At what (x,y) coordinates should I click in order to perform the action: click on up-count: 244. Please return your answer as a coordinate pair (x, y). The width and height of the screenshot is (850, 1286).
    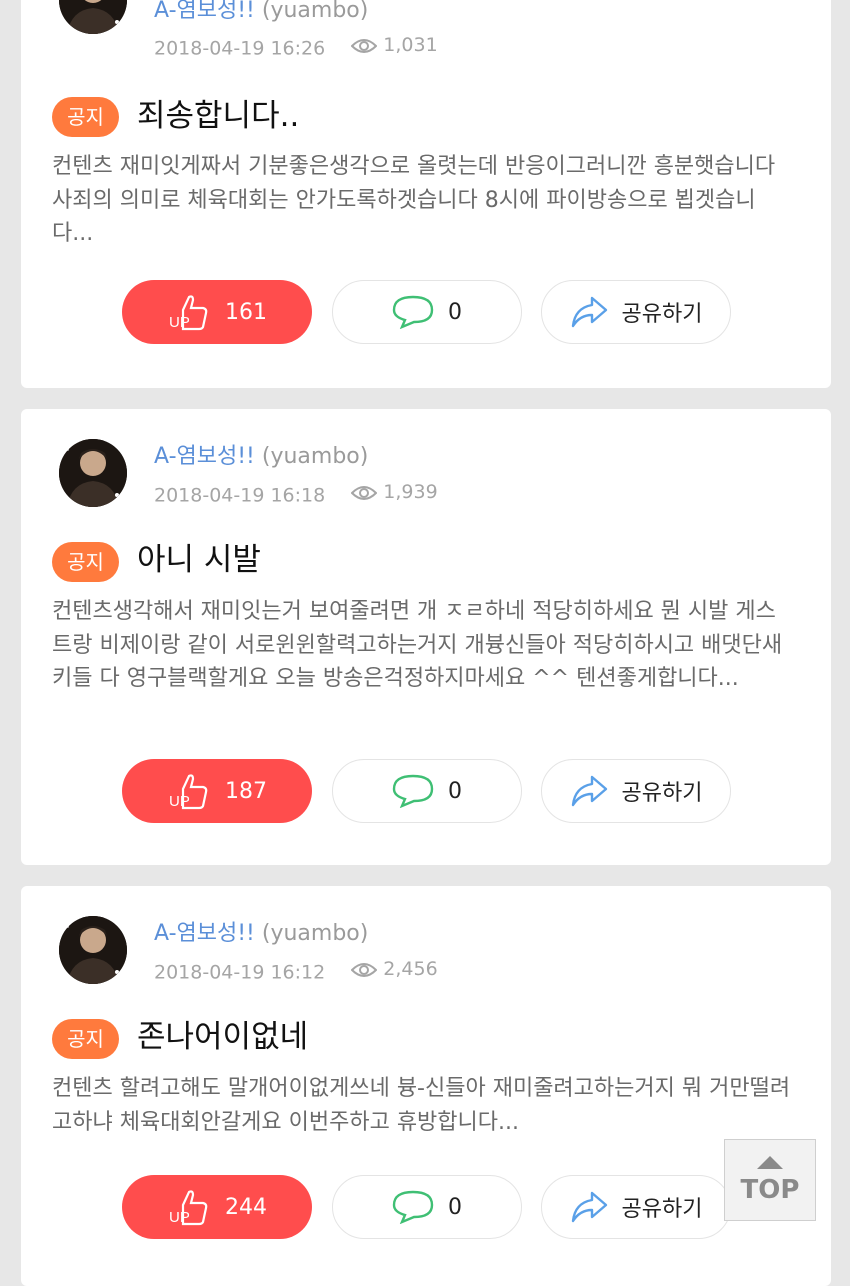
    Looking at the image, I should click on (246, 1207).